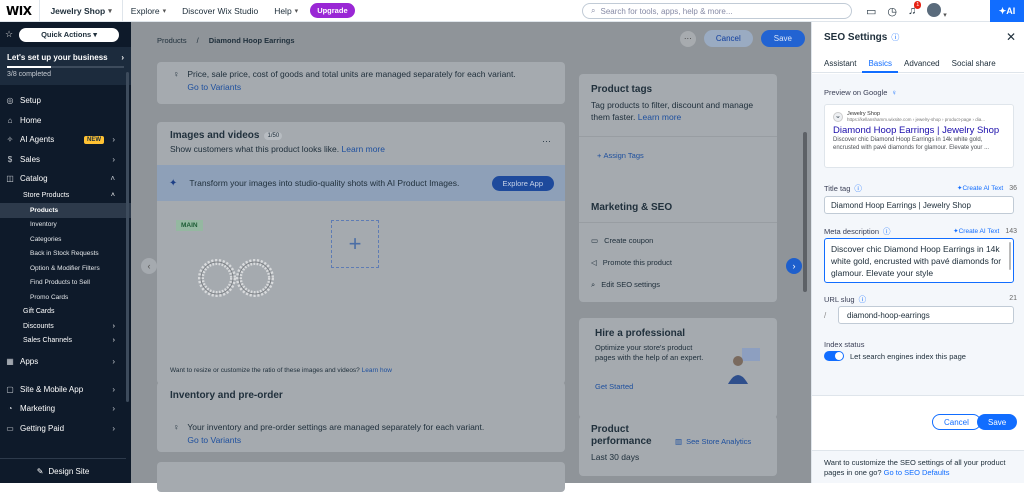  I want to click on help-icon: ◷, so click(892, 11).